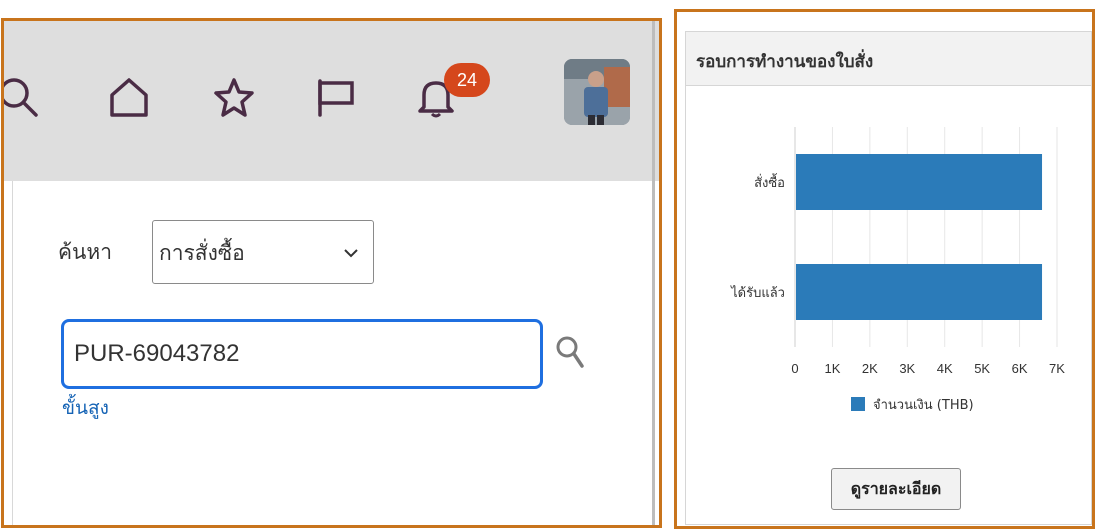 The width and height of the screenshot is (1095, 529). What do you see at coordinates (351, 253) in the screenshot?
I see `chevron-down-icon` at bounding box center [351, 253].